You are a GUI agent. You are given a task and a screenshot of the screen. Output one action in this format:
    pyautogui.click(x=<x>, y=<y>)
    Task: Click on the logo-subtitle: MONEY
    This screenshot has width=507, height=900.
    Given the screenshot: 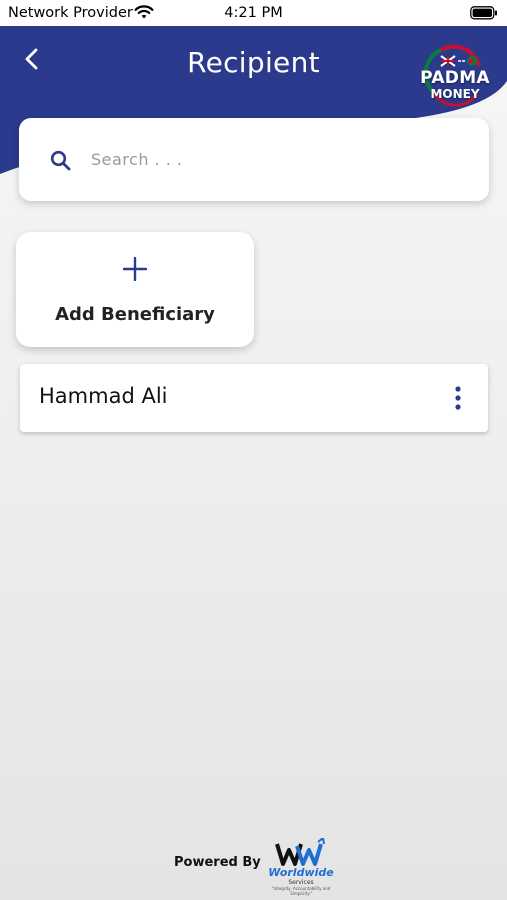 What is the action you would take?
    pyautogui.click(x=455, y=94)
    